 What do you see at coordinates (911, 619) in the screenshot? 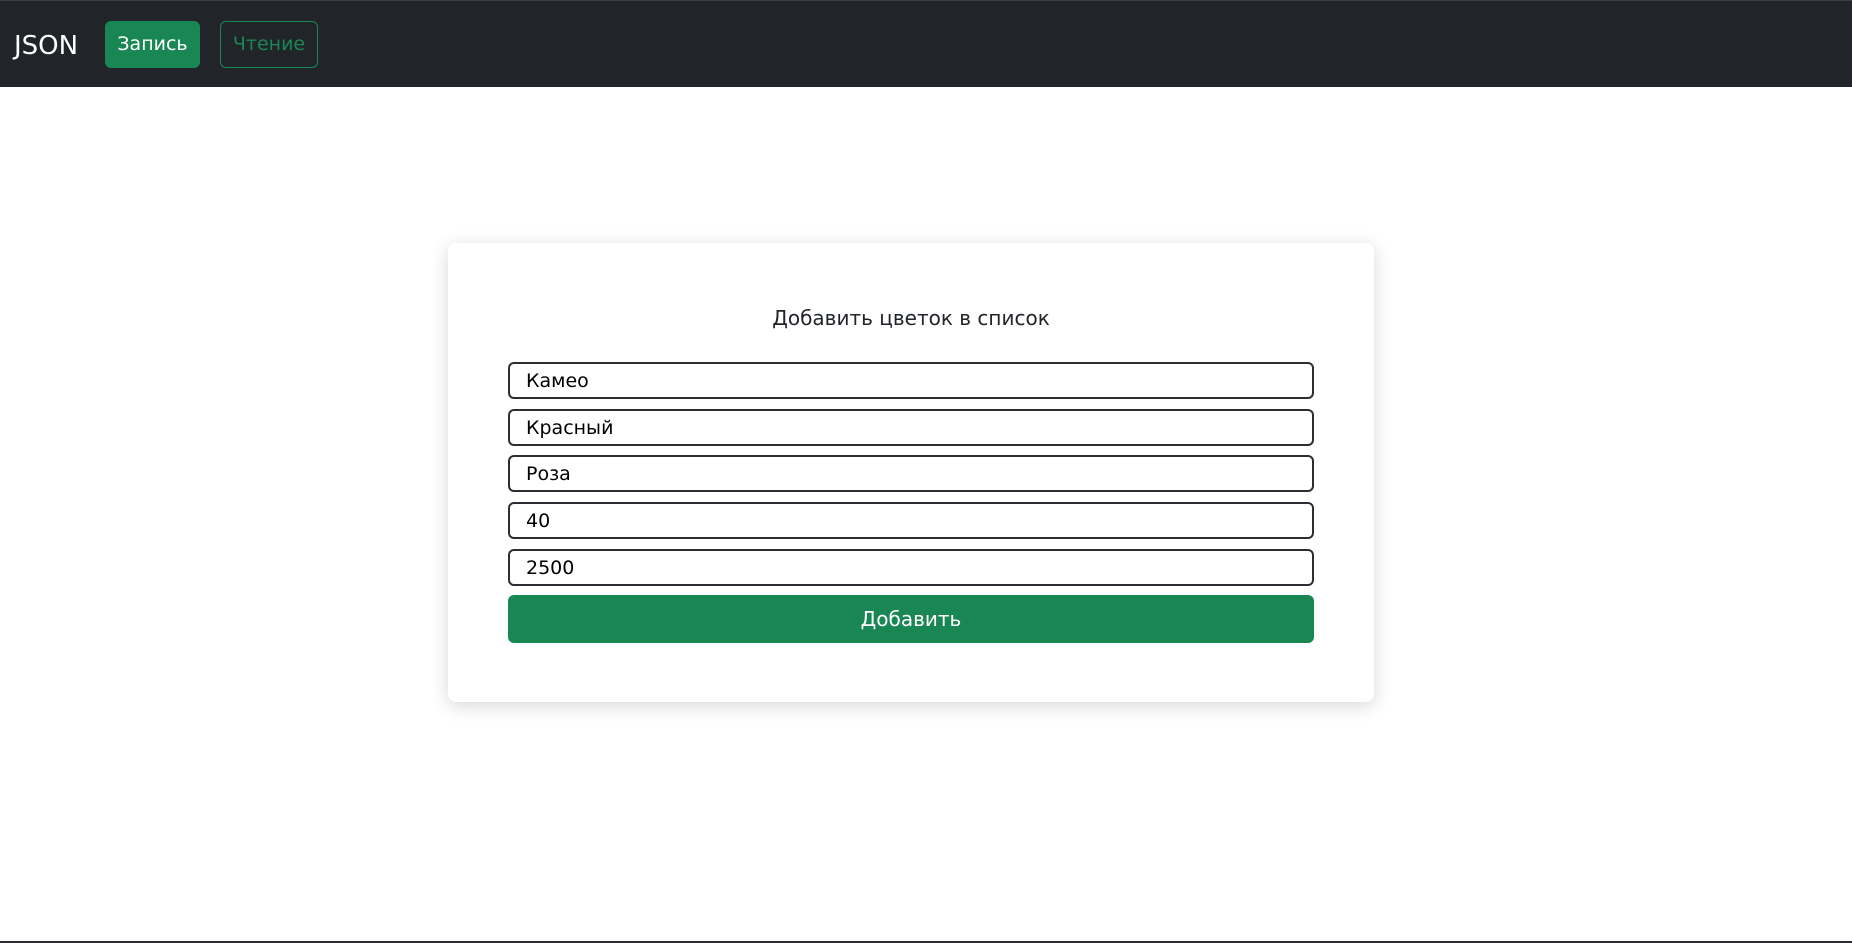
I see `add-button: Добавить` at bounding box center [911, 619].